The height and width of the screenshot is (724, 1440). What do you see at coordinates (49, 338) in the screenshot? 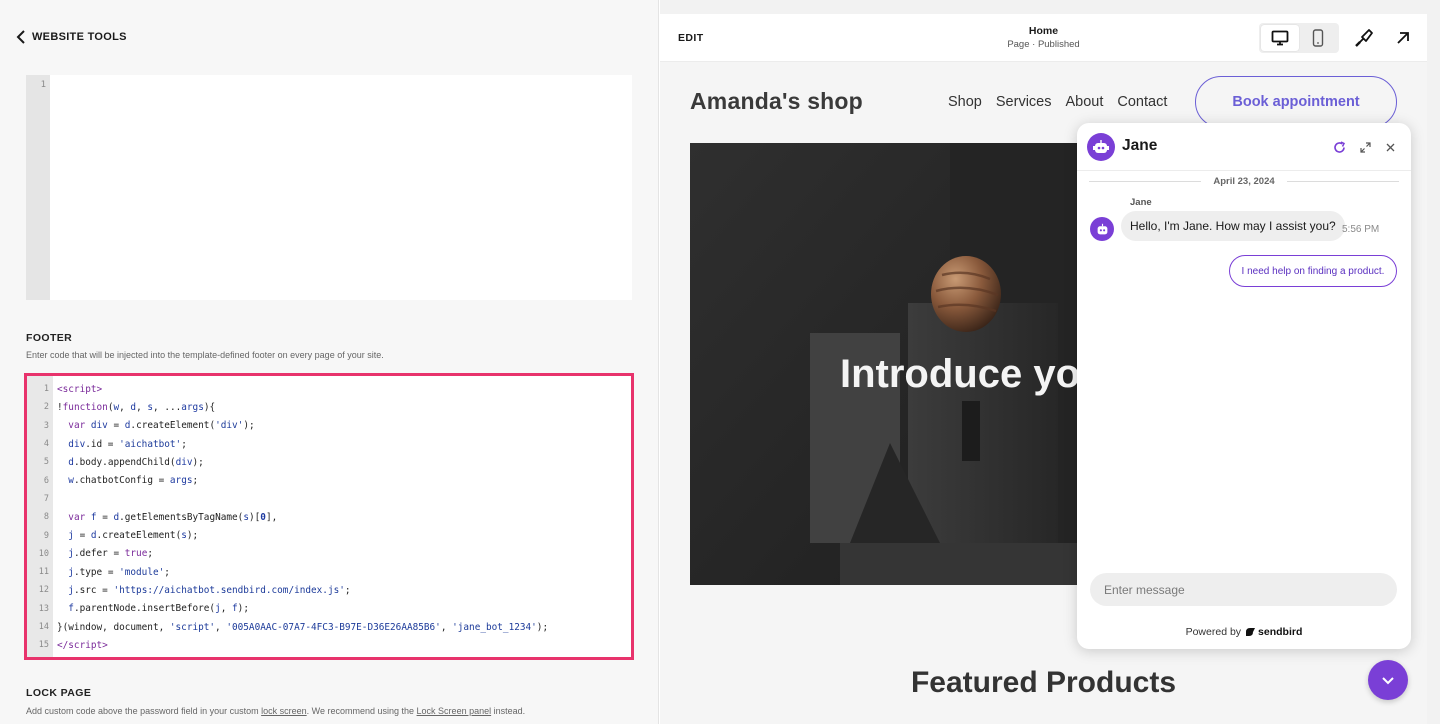
I see `footer-title: FOOTER` at bounding box center [49, 338].